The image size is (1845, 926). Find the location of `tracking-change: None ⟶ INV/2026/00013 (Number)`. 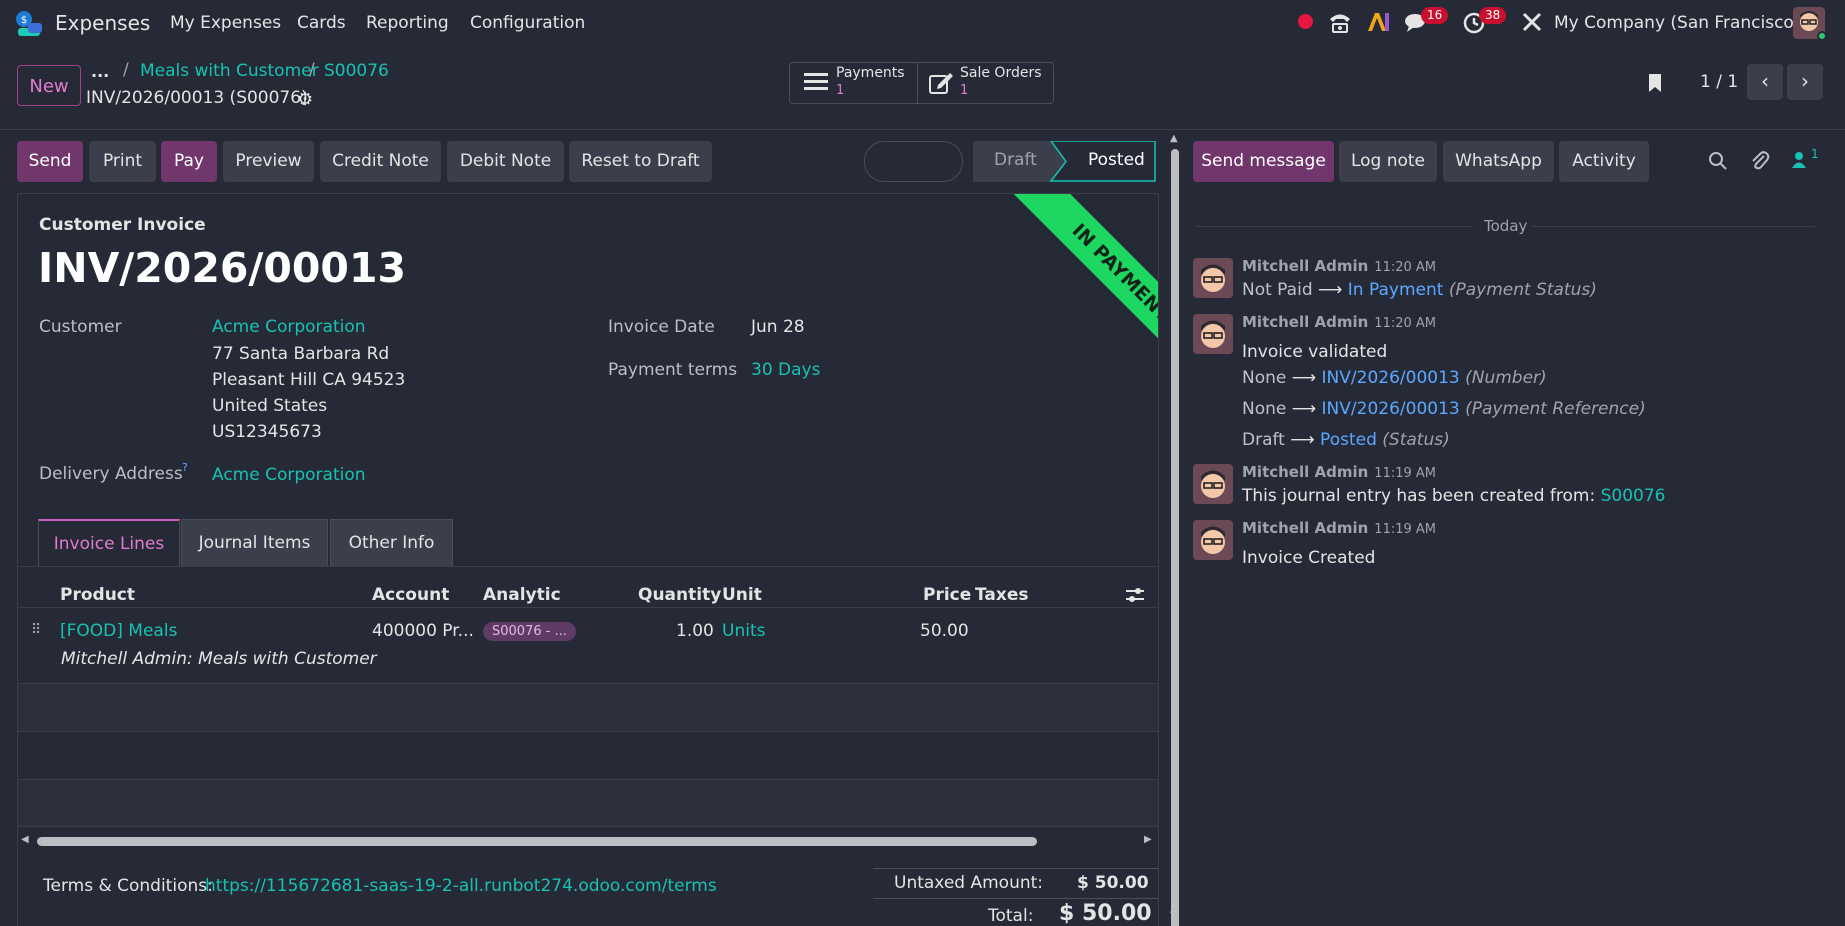

tracking-change: None ⟶ INV/2026/00013 (Number) is located at coordinates (1394, 378).